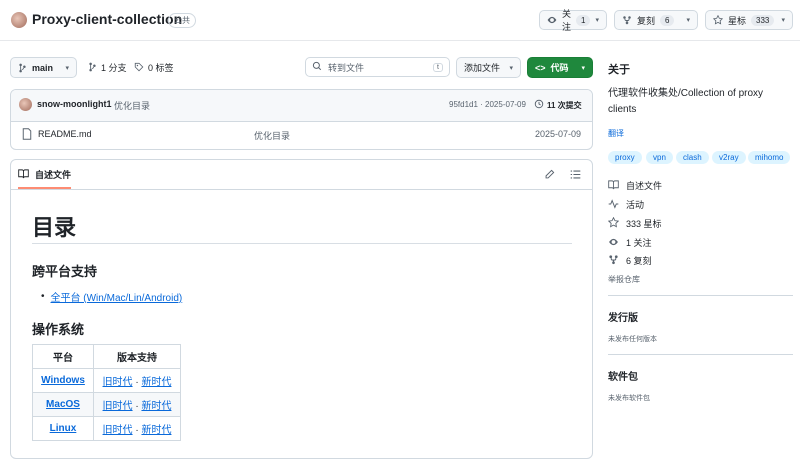 The width and height of the screenshot is (800, 459). What do you see at coordinates (74, 104) in the screenshot?
I see `commit-author: snow-moonlight1` at bounding box center [74, 104].